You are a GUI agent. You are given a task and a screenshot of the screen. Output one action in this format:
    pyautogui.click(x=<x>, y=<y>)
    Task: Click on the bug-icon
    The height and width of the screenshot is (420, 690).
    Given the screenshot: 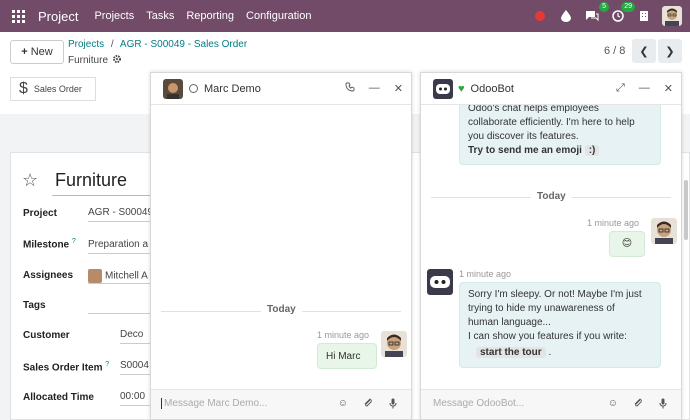 What is the action you would take?
    pyautogui.click(x=540, y=16)
    